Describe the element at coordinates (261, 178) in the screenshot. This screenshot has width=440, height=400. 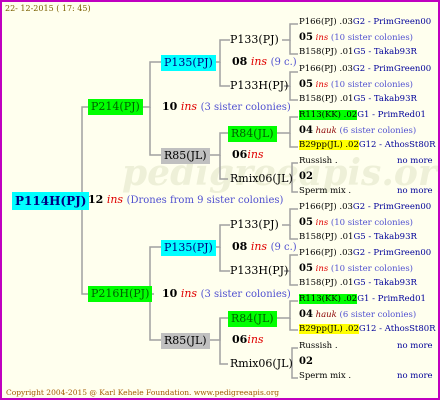
I see `gen4-rmix-top: Rmix06(JL)` at that location.